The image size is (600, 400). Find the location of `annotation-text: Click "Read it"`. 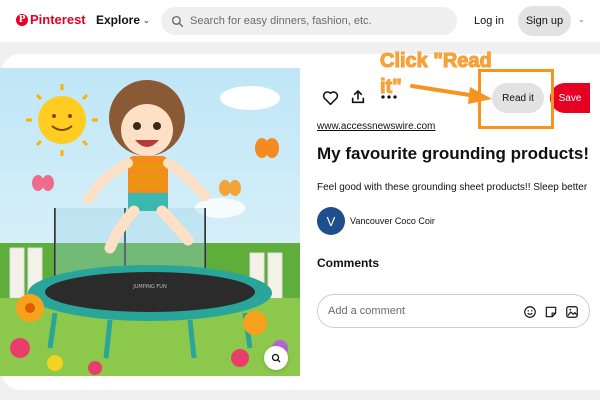

annotation-text: Click "Read it" is located at coordinates (436, 74).